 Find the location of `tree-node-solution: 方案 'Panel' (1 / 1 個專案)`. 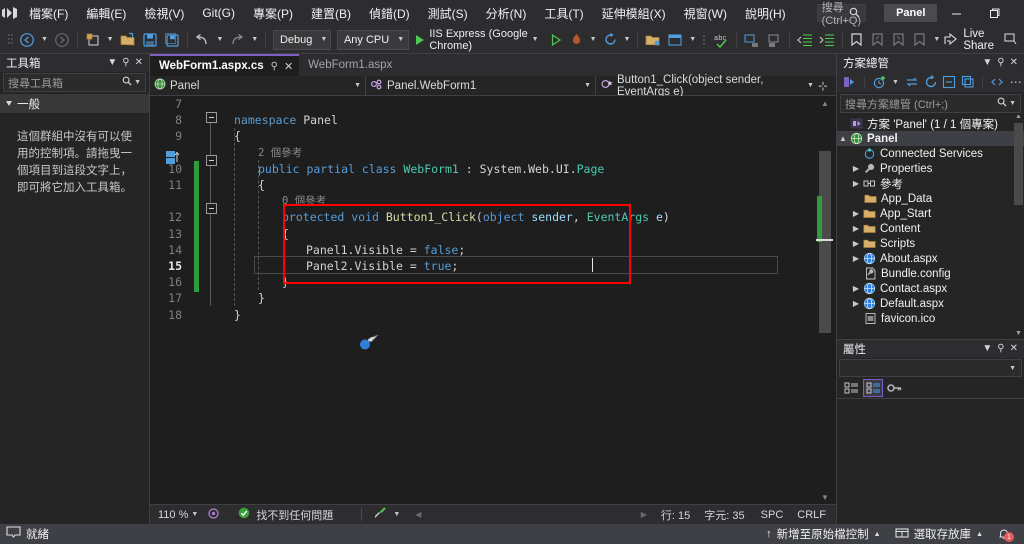

tree-node-solution: 方案 'Panel' (1 / 1 個專案) is located at coordinates (930, 123).